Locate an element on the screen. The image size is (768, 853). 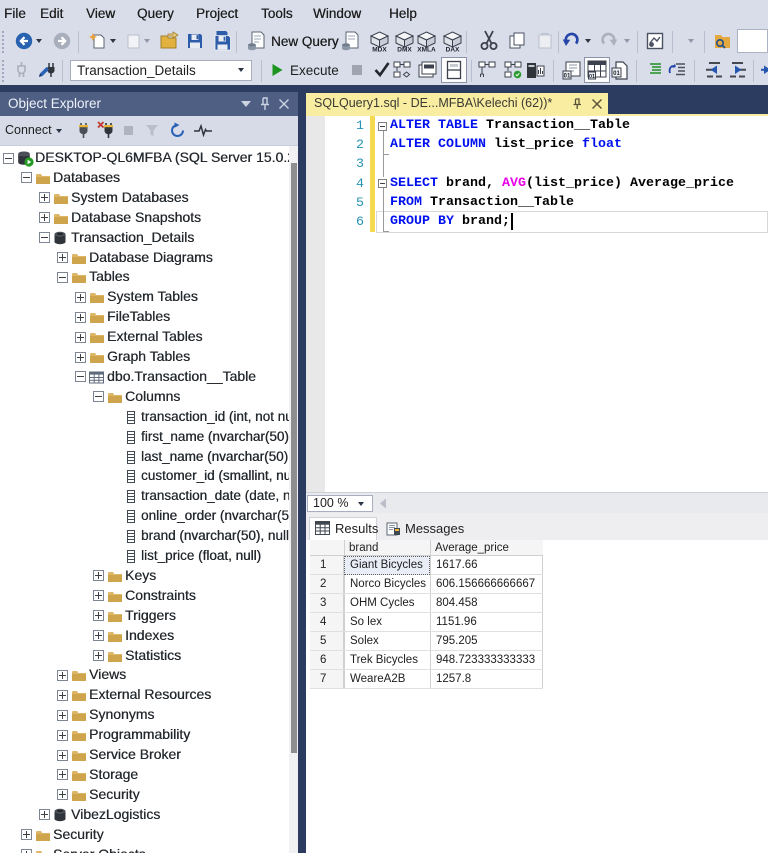
svg-text: DMX is located at coordinates (404, 50).